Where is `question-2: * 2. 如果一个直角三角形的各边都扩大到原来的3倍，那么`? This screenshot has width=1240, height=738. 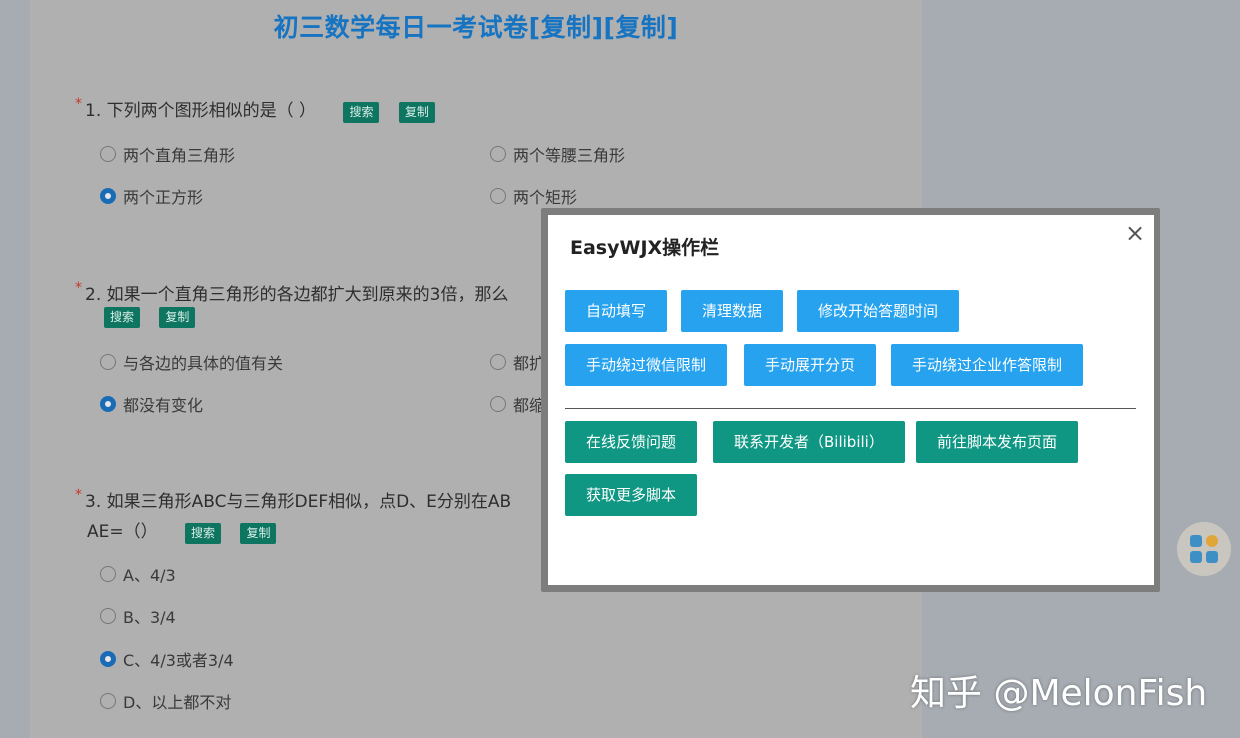
question-2: * 2. 如果一个直角三角形的各边都扩大到原来的3倍，那么 is located at coordinates (291, 292).